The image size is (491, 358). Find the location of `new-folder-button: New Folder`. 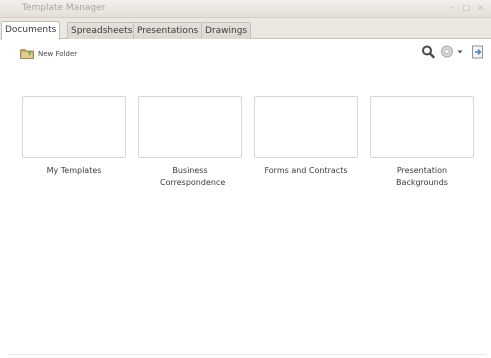

new-folder-button: New Folder is located at coordinates (48, 53).